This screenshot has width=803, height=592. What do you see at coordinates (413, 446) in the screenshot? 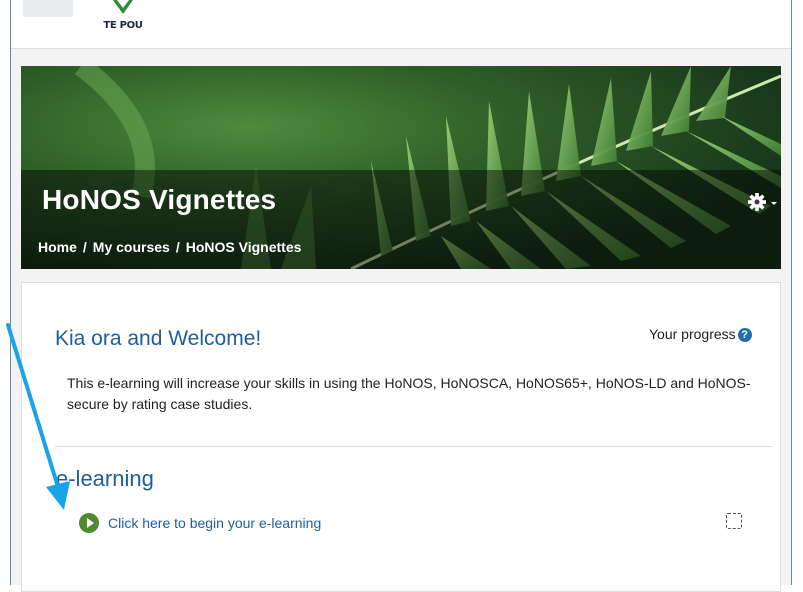
I see `section-divider` at bounding box center [413, 446].